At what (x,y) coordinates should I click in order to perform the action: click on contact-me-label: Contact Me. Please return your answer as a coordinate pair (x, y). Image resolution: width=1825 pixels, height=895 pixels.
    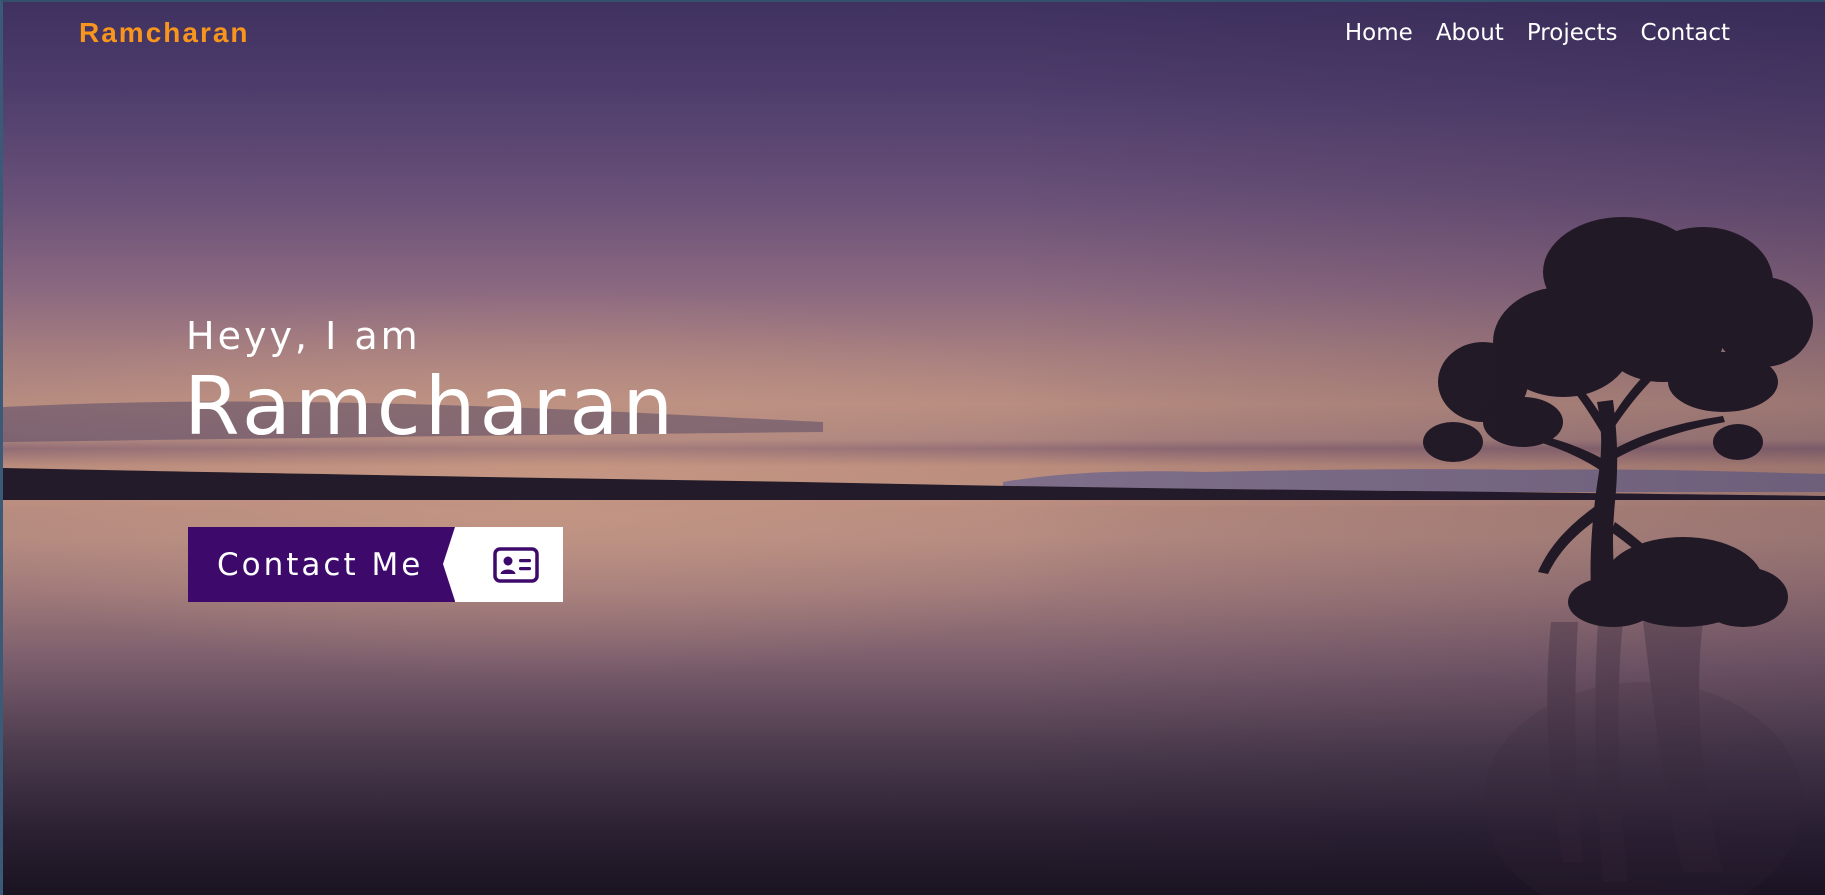
    Looking at the image, I should click on (321, 564).